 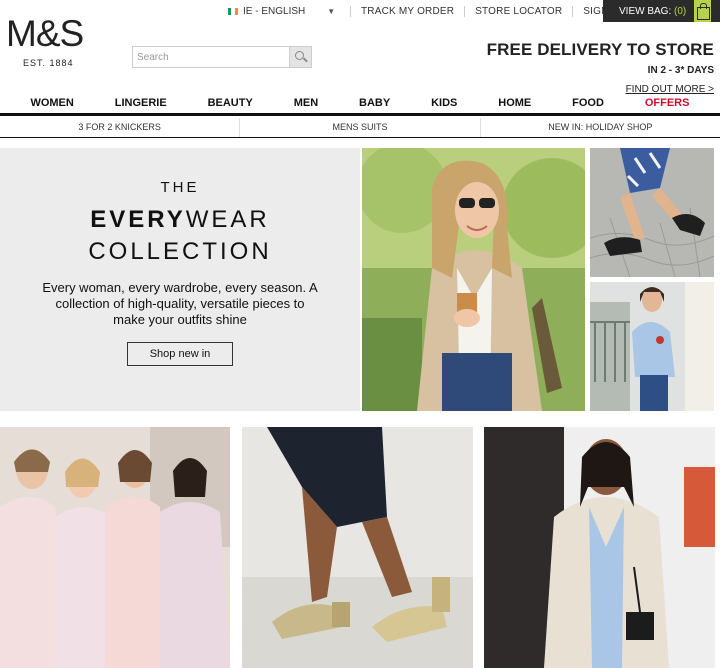 What do you see at coordinates (180, 354) in the screenshot?
I see `shop-new-in-button: Shop new in` at bounding box center [180, 354].